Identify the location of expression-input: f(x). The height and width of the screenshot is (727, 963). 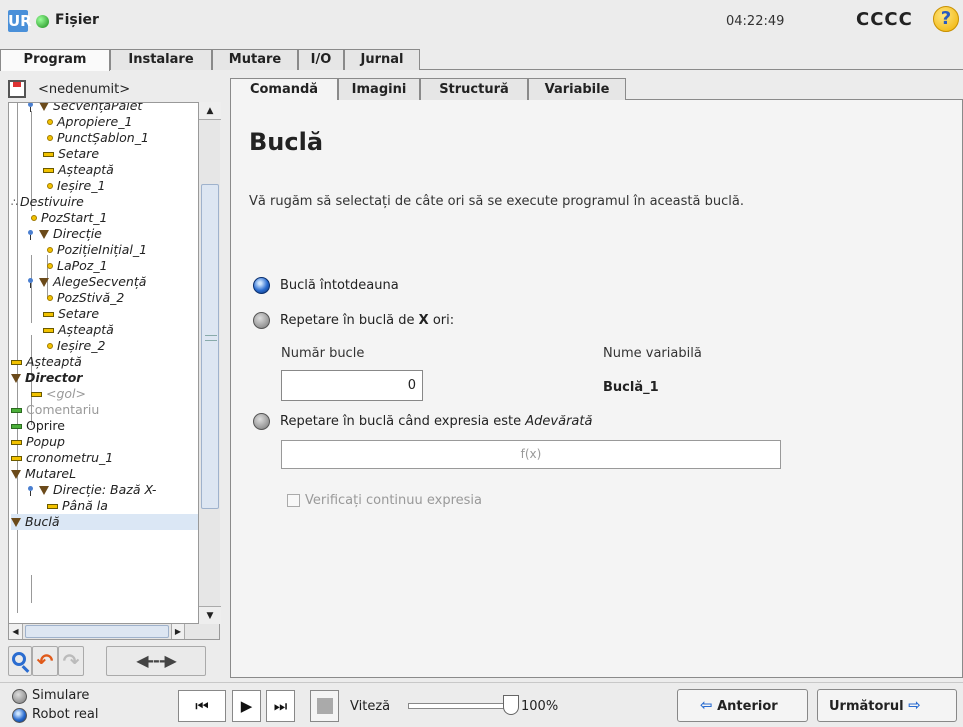
(531, 454).